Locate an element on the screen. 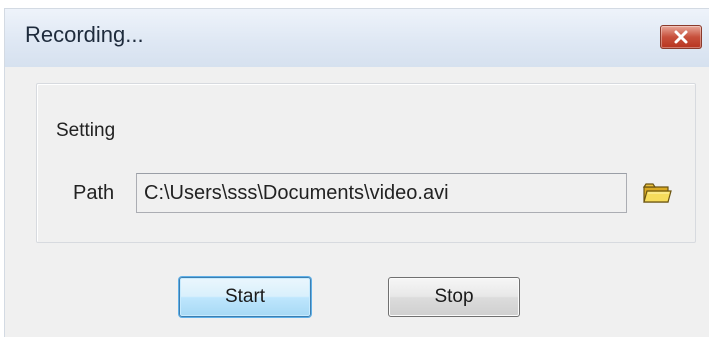 The width and height of the screenshot is (709, 337). close-button is located at coordinates (681, 37).